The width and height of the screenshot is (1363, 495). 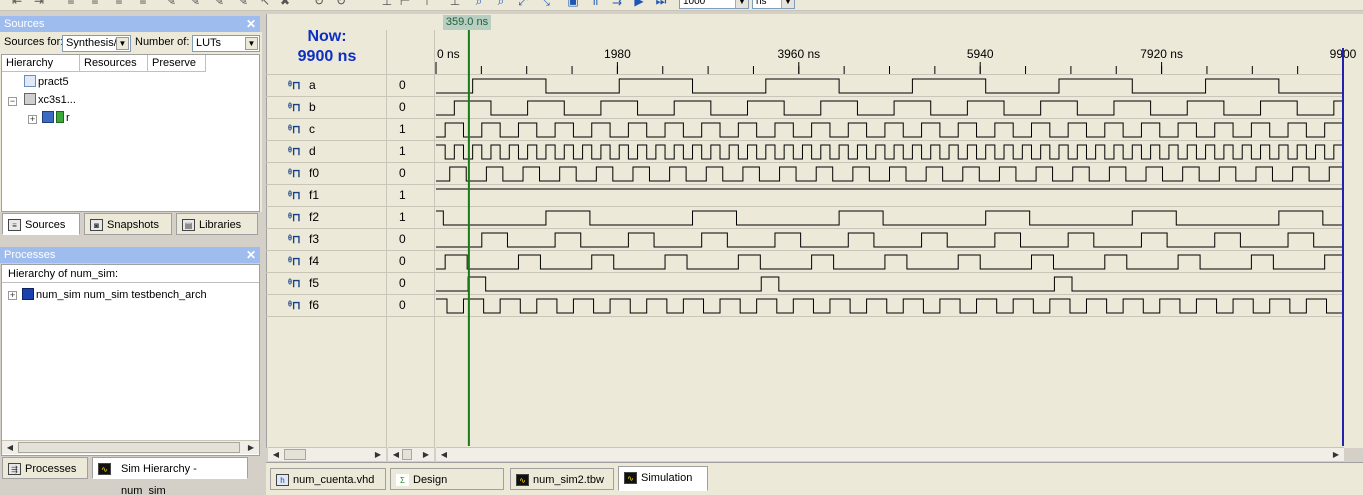 I want to click on signal-row-a: ᶿ⊓ a 0, so click(x=805, y=86).